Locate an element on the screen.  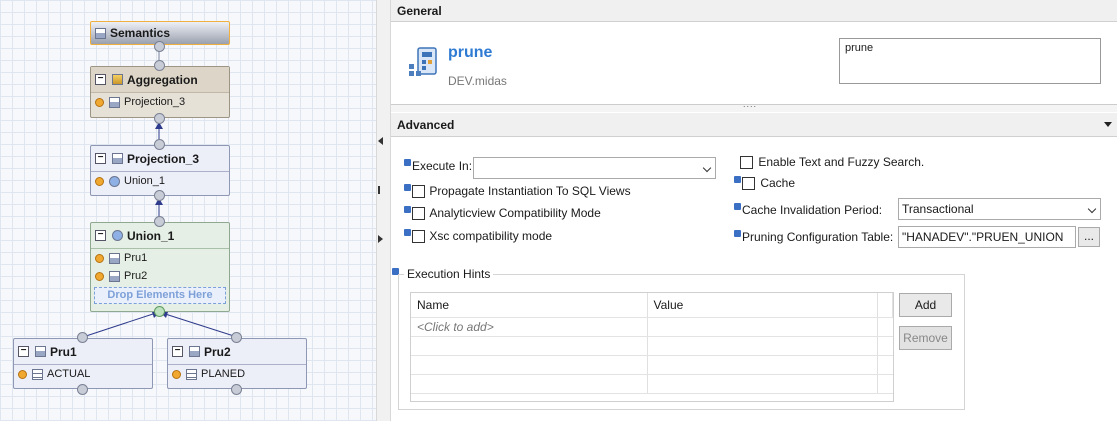
propagate-row: Propagate Instantiation To SQL Views is located at coordinates (517, 191).